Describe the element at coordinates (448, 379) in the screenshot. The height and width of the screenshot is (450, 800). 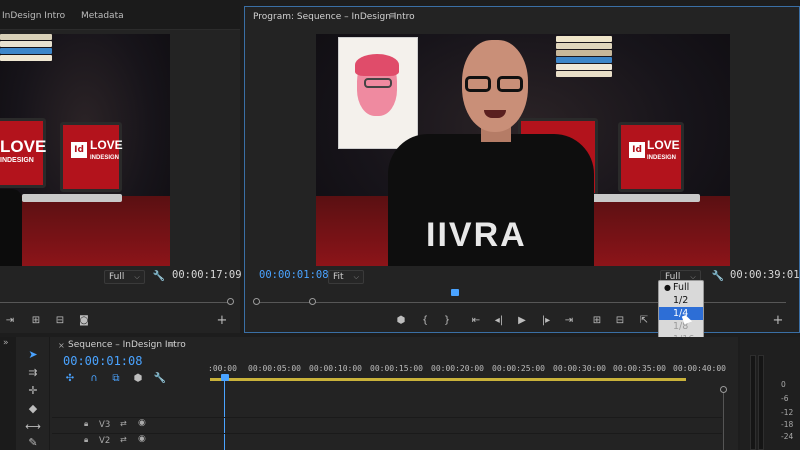
I see `work-area-bar` at that location.